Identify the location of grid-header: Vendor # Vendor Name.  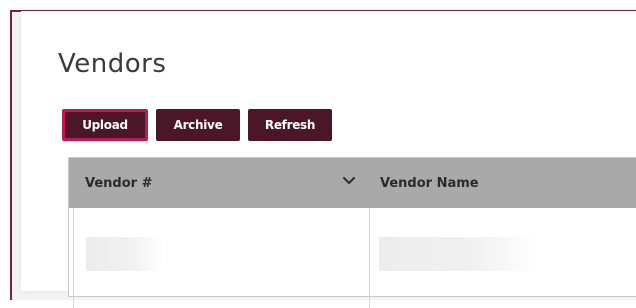
(352, 183).